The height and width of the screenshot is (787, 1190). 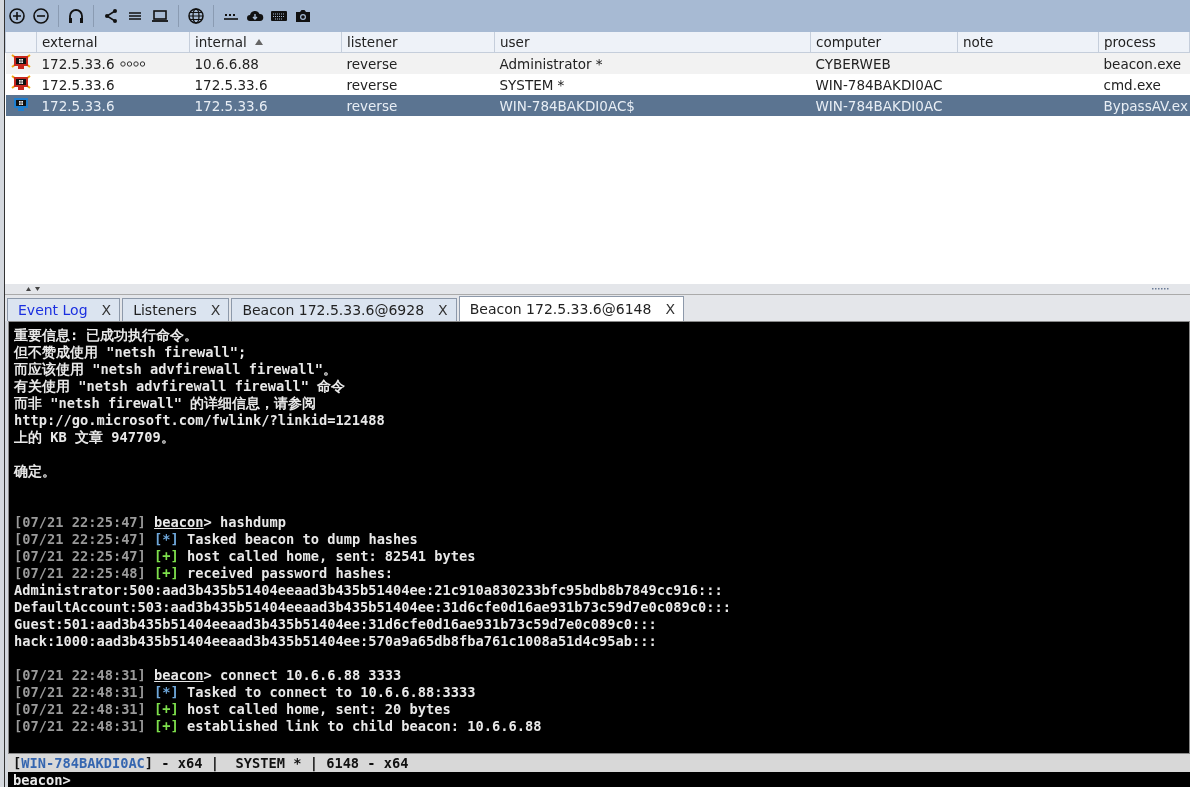 What do you see at coordinates (175, 369) in the screenshot?
I see `console-line: 而应该使用 "netsh advfirewall firewall"。` at bounding box center [175, 369].